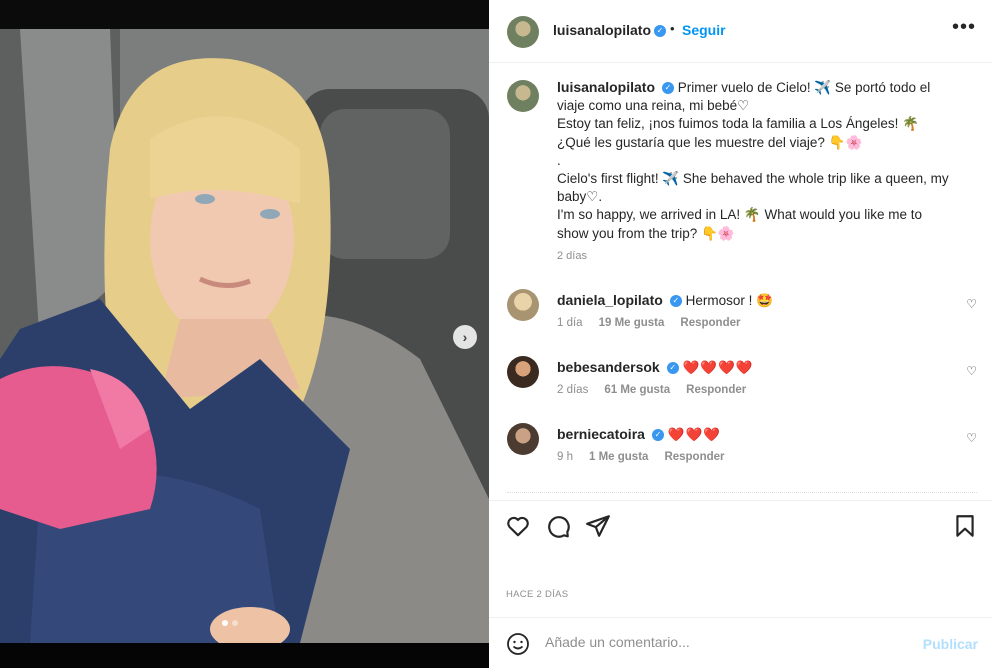 The width and height of the screenshot is (992, 668). I want to click on comment-time: 9 h, so click(565, 457).